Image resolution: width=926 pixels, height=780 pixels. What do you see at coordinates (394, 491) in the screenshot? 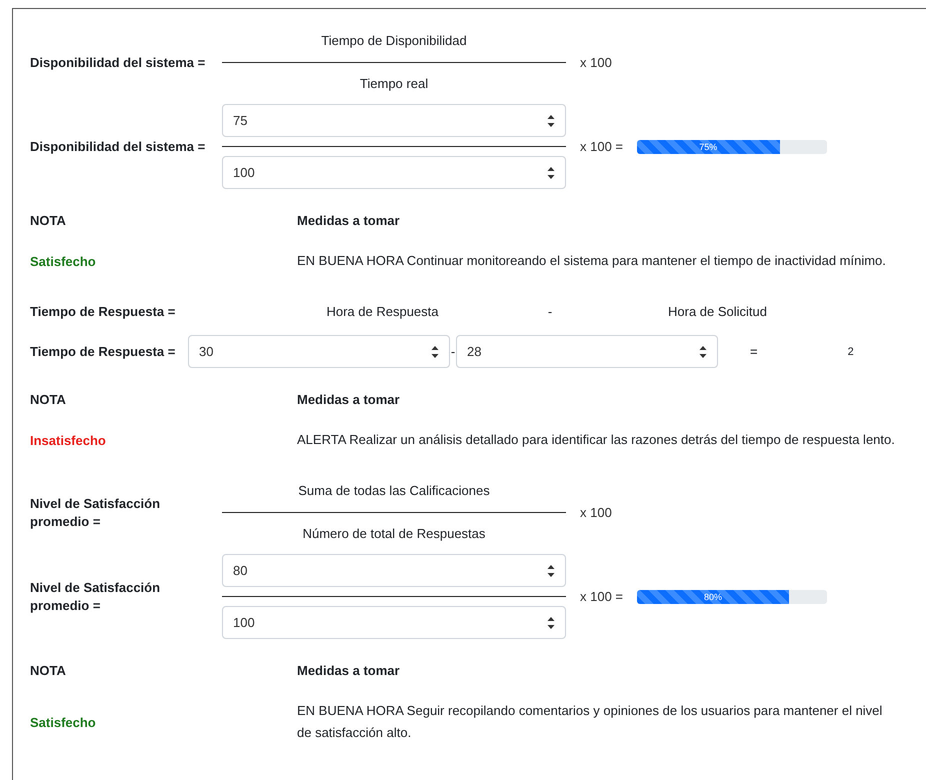
I see `numerator-text: Suma de todas las Calificaciones` at bounding box center [394, 491].